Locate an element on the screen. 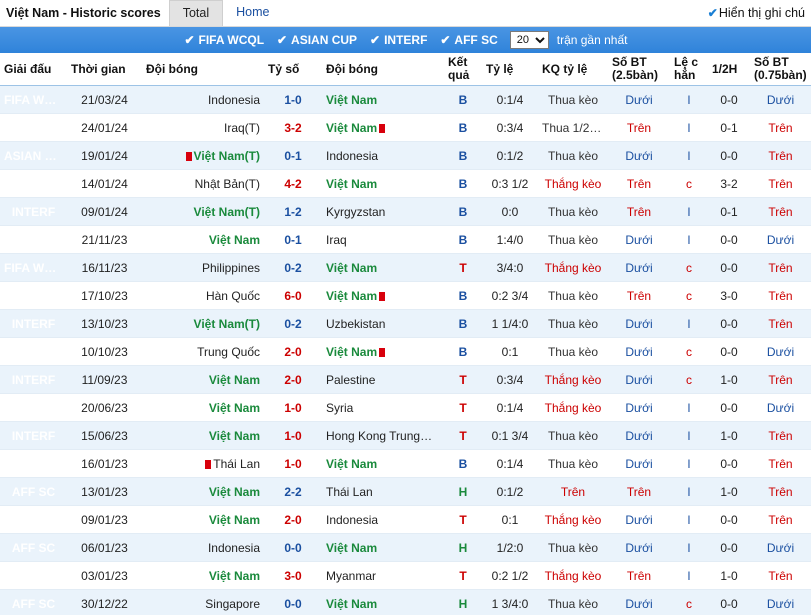  filter-aff-sc: ✔ AFF SC is located at coordinates (468, 40).